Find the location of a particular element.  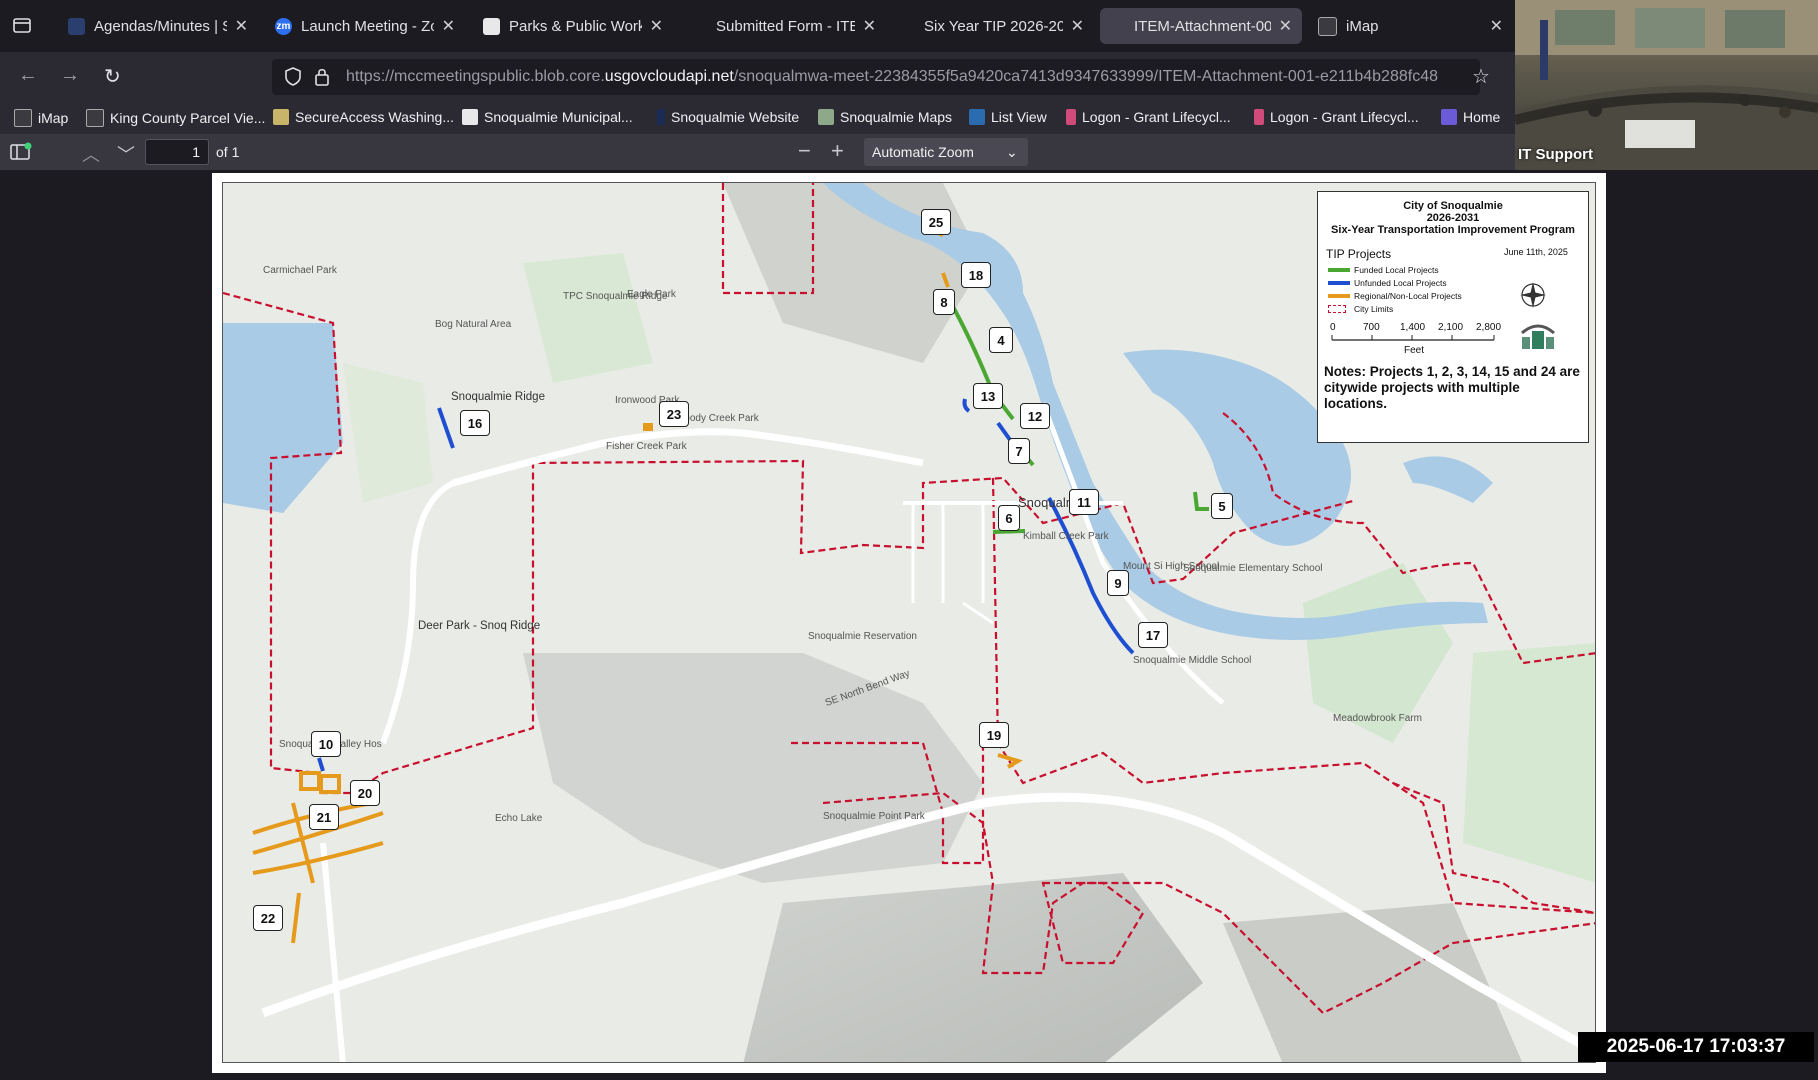

list-icon is located at coordinates (977, 117).